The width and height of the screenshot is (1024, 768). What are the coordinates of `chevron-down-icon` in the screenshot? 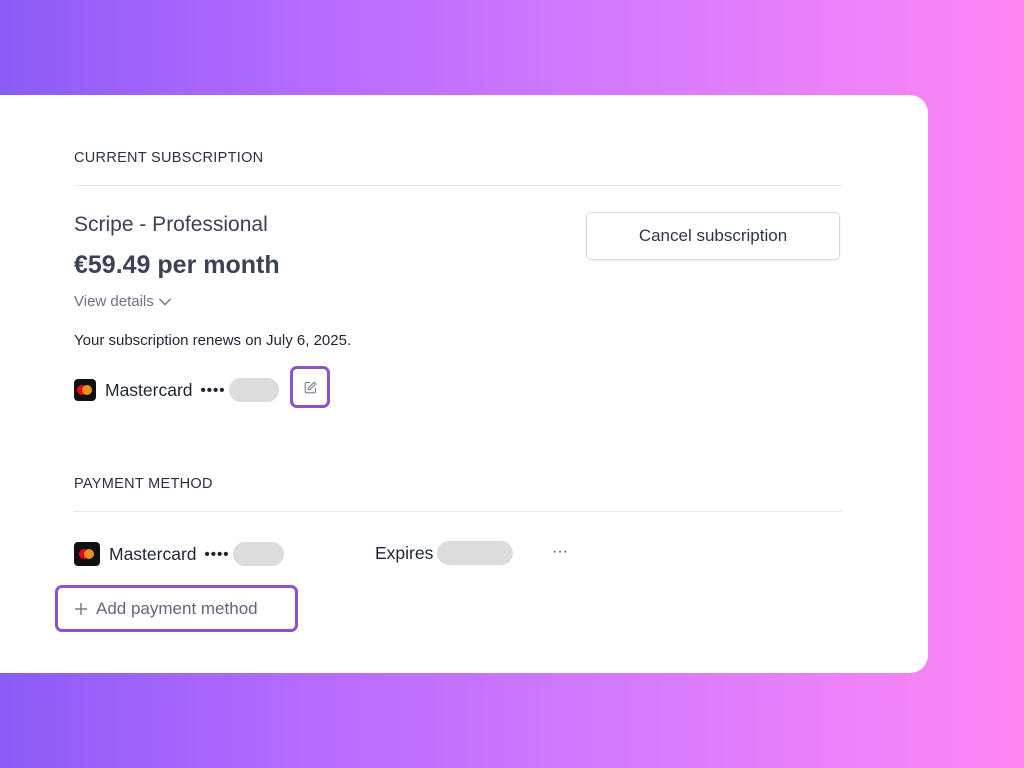 It's located at (165, 302).